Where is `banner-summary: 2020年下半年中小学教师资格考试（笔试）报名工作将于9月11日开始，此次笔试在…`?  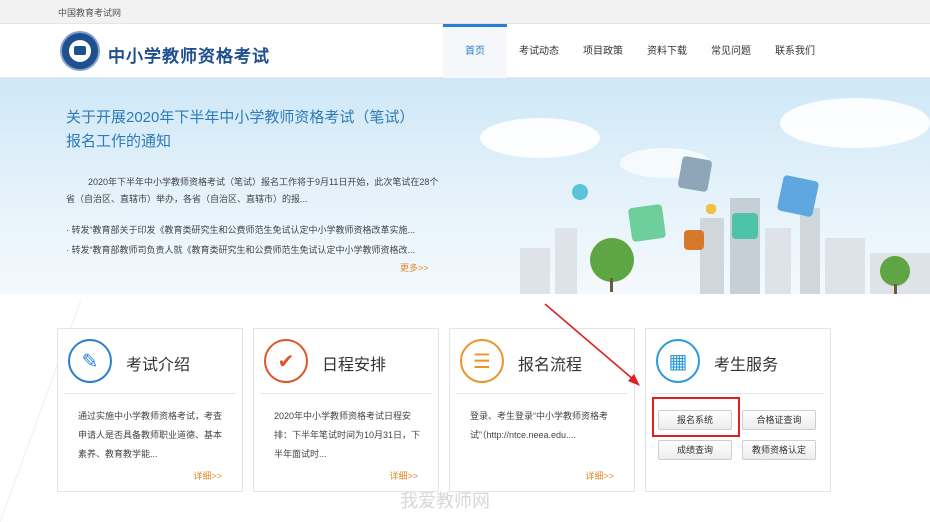
banner-summary: 2020年下半年中小学教师资格考试（笔试）报名工作将于9月11日开始，此次笔试在… is located at coordinates (252, 190).